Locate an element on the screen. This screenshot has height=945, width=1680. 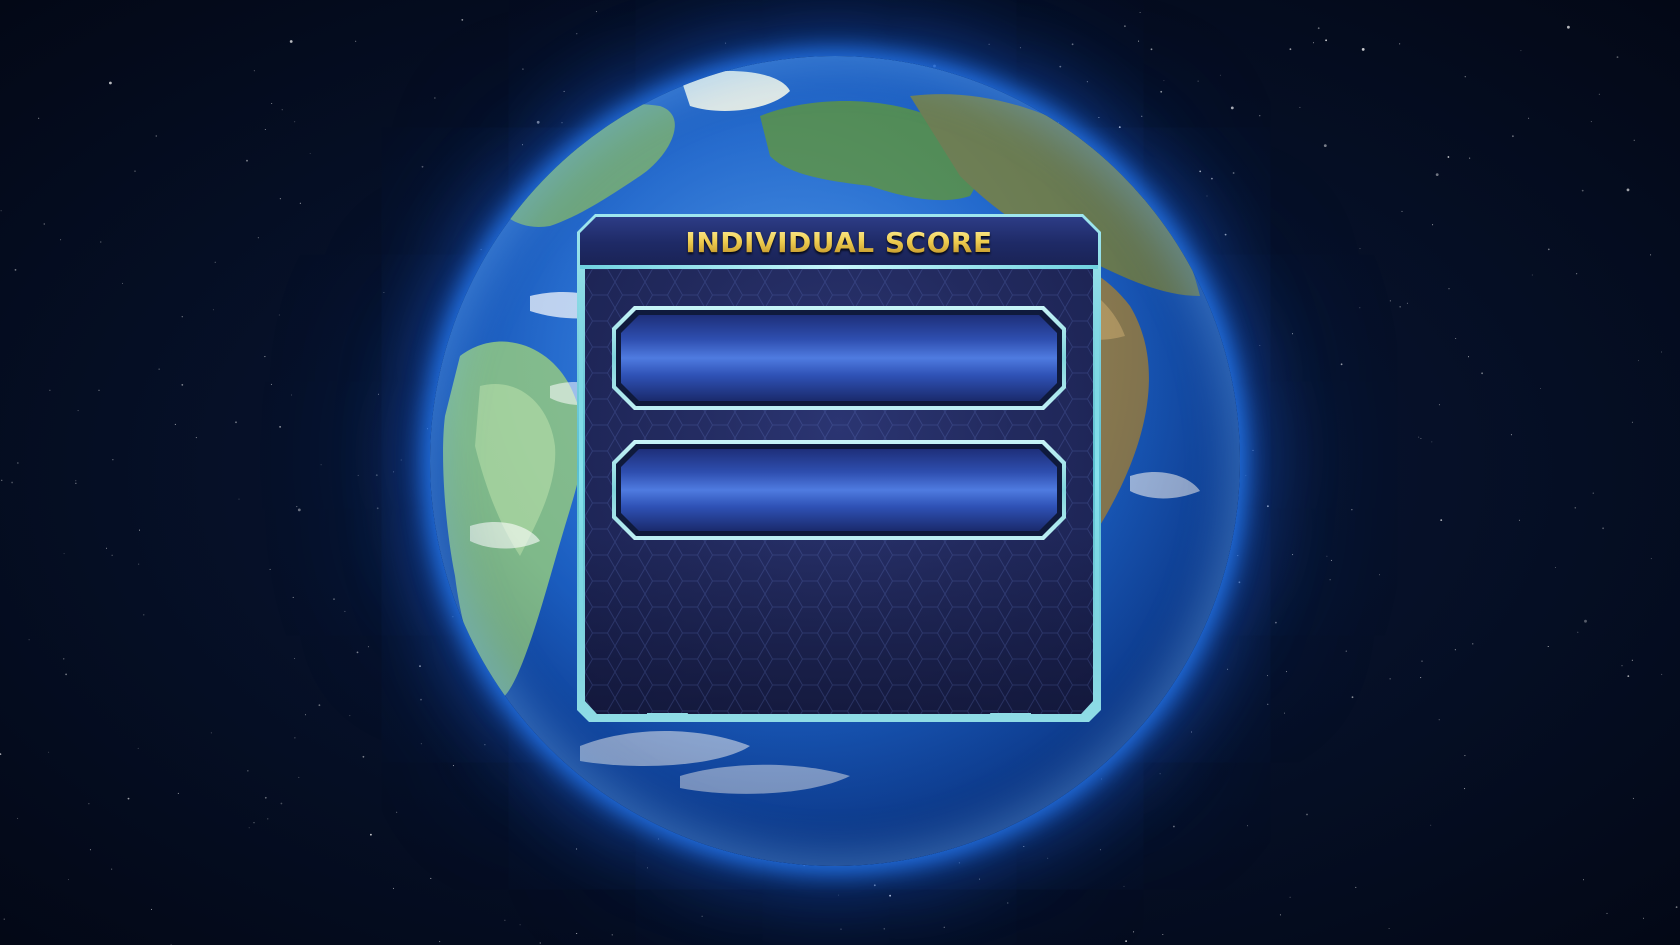
score-slot-1-value is located at coordinates (839, 358).